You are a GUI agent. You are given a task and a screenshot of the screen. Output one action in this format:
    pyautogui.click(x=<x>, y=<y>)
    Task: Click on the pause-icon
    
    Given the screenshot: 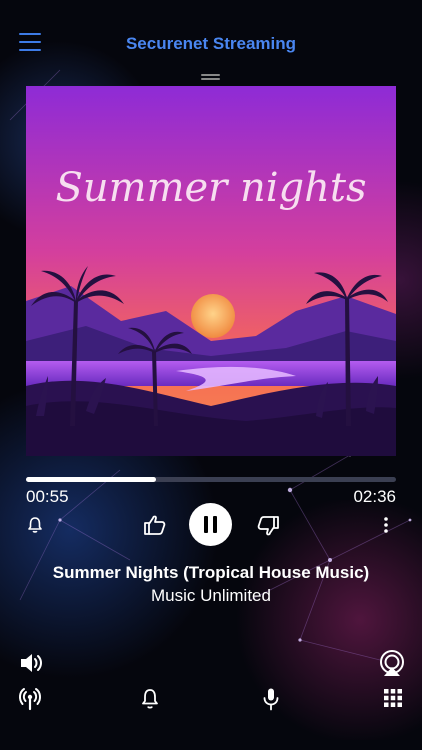 What is the action you would take?
    pyautogui.click(x=206, y=524)
    